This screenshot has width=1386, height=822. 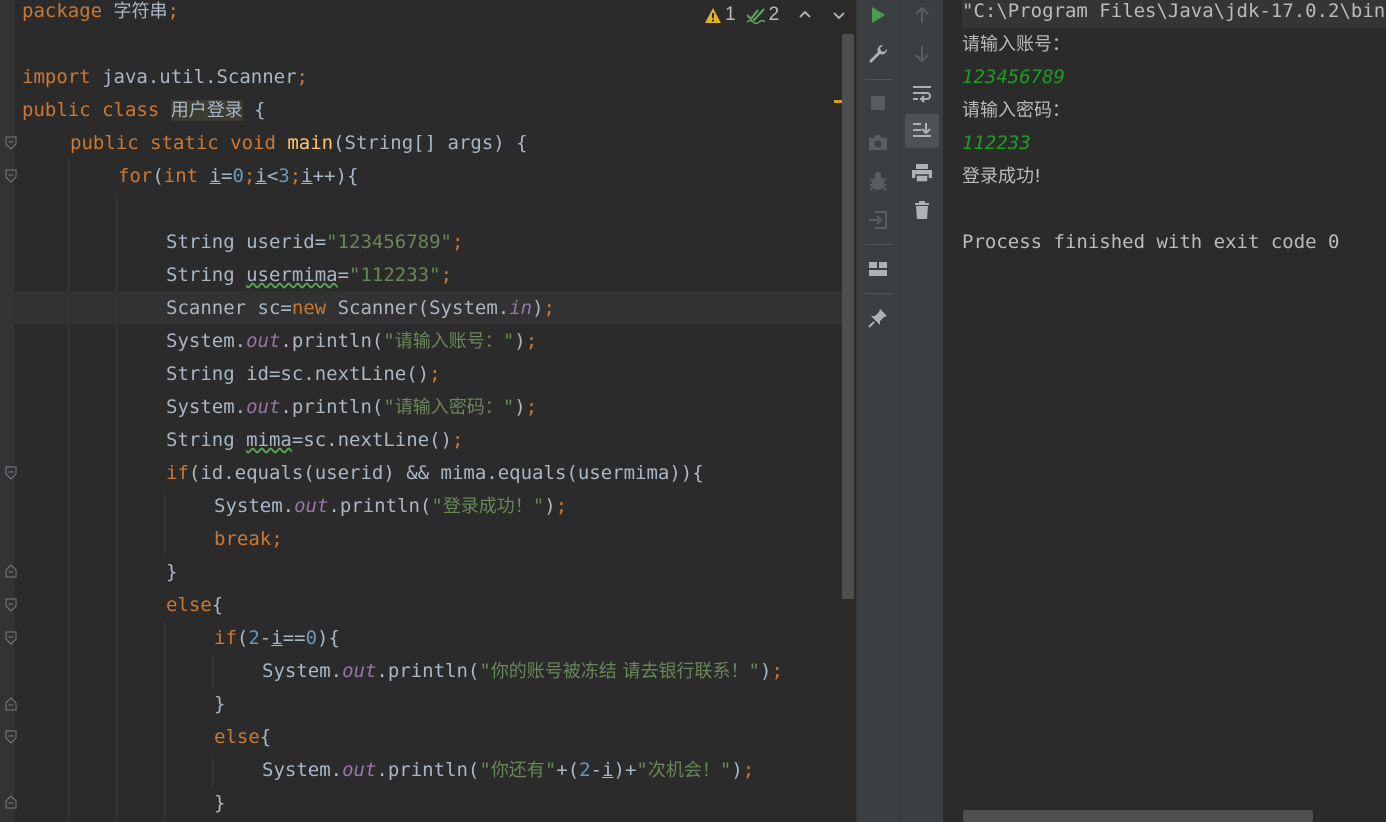 I want to click on code-line: for(int i=0;i<3;i++){, so click(x=238, y=176).